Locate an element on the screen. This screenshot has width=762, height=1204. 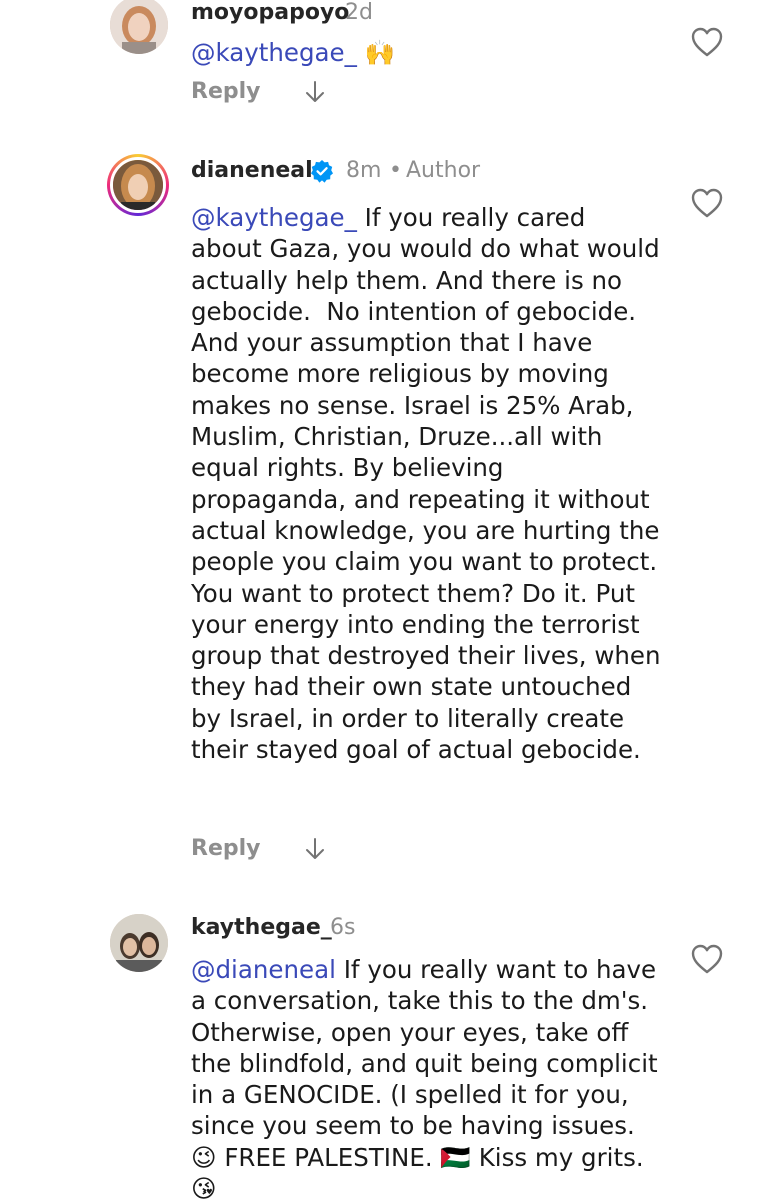
mention-link: @dianeneal is located at coordinates (263, 969).